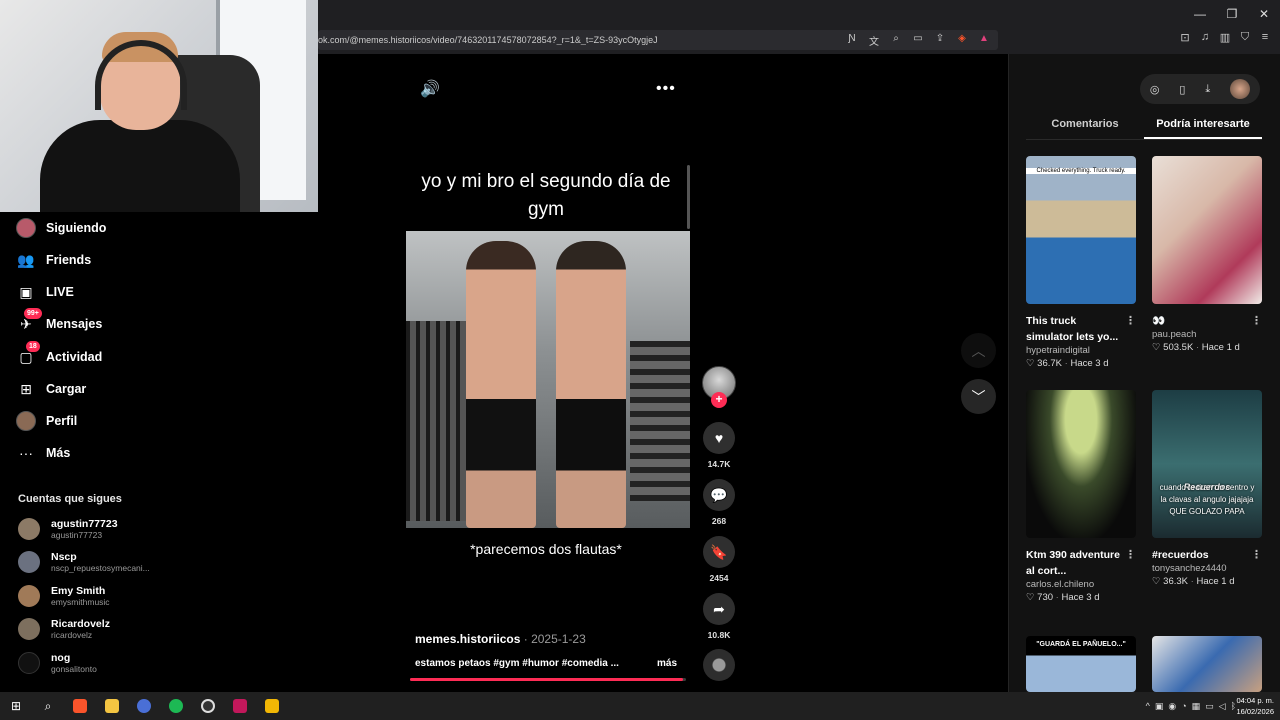 The image size is (1280, 720). Describe the element at coordinates (1232, 14) in the screenshot. I see `restore-button: ❐` at that location.